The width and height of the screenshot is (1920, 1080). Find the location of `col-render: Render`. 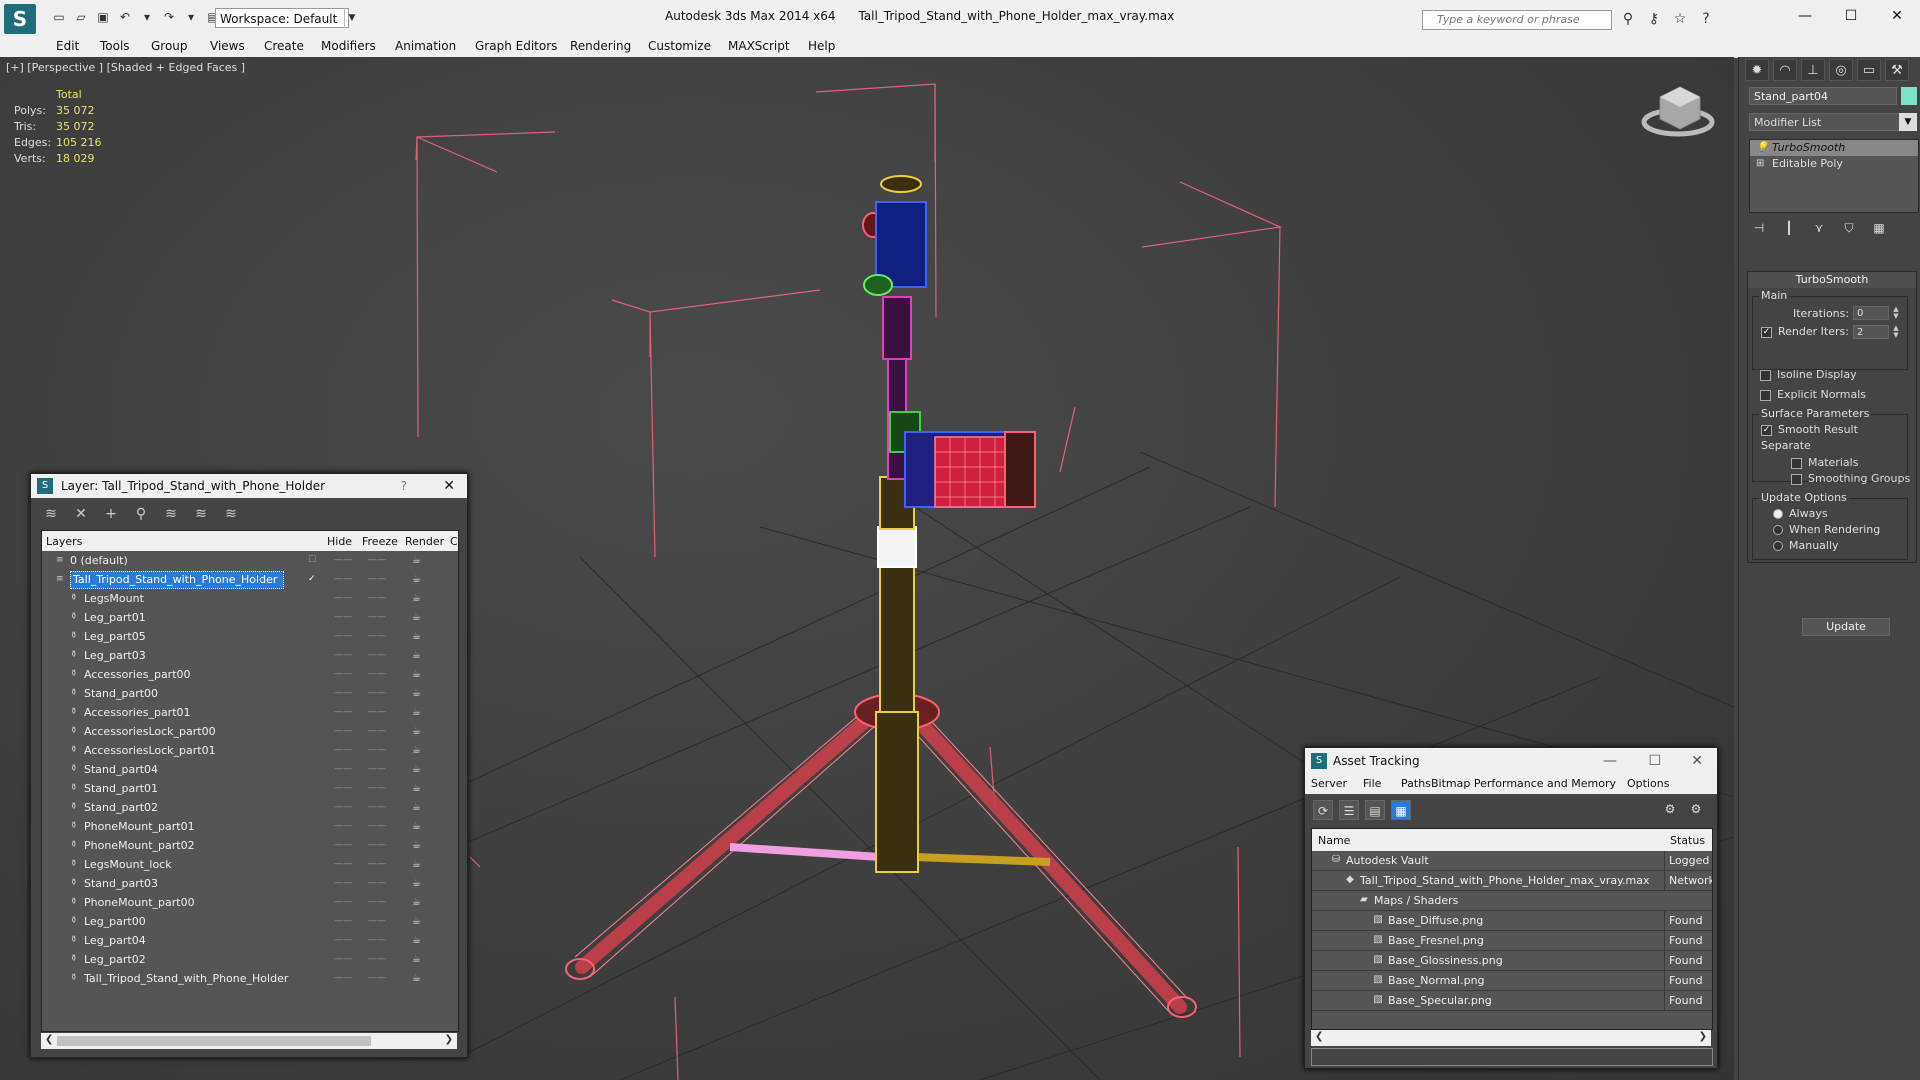

col-render: Render is located at coordinates (424, 541).